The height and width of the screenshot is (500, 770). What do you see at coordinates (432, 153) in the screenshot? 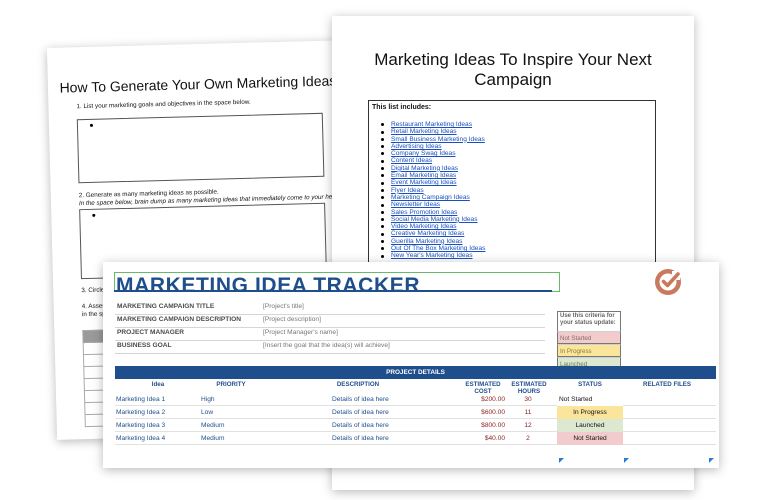
I see `idea-link: Company Swag Ideas` at bounding box center [432, 153].